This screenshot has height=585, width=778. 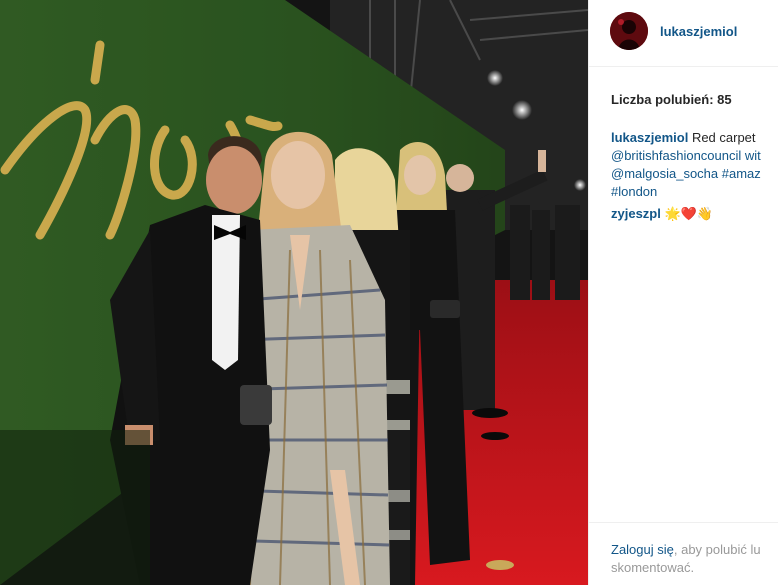 What do you see at coordinates (723, 137) in the screenshot?
I see `caption-text: Red carpet` at bounding box center [723, 137].